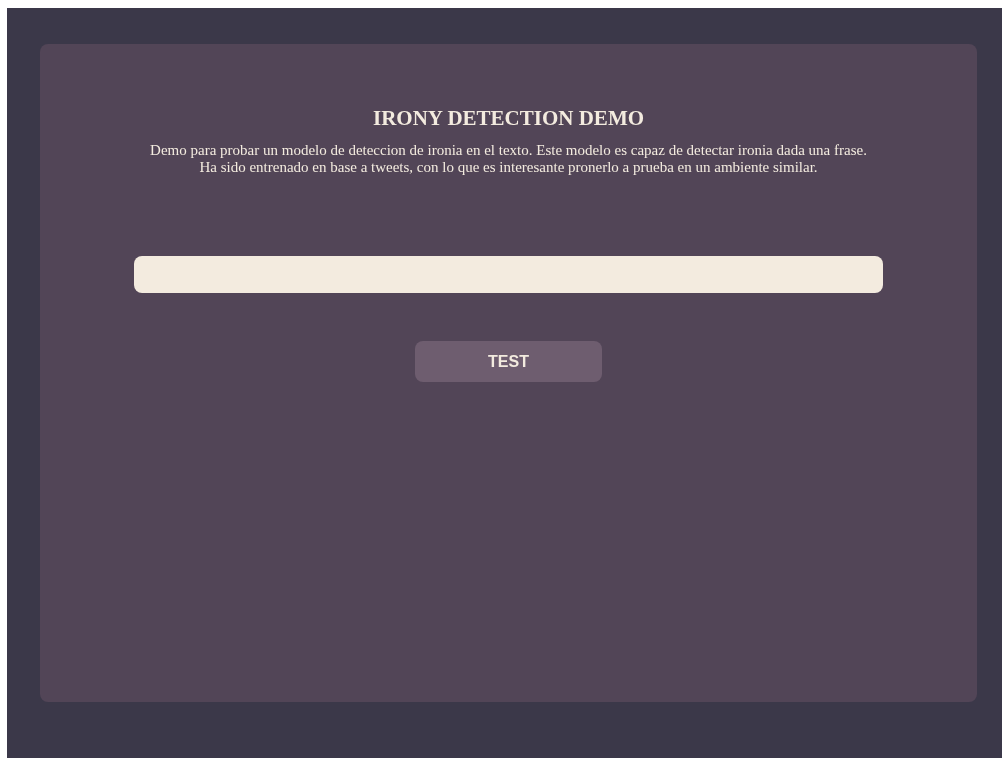 The height and width of the screenshot is (758, 1002). Describe the element at coordinates (508, 274) in the screenshot. I see `input-field` at that location.